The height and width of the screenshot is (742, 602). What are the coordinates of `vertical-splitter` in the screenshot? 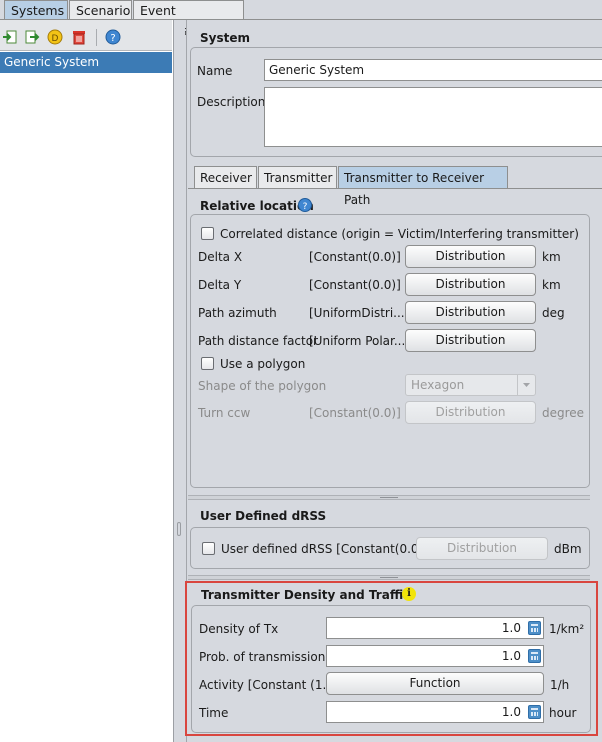 It's located at (179, 381).